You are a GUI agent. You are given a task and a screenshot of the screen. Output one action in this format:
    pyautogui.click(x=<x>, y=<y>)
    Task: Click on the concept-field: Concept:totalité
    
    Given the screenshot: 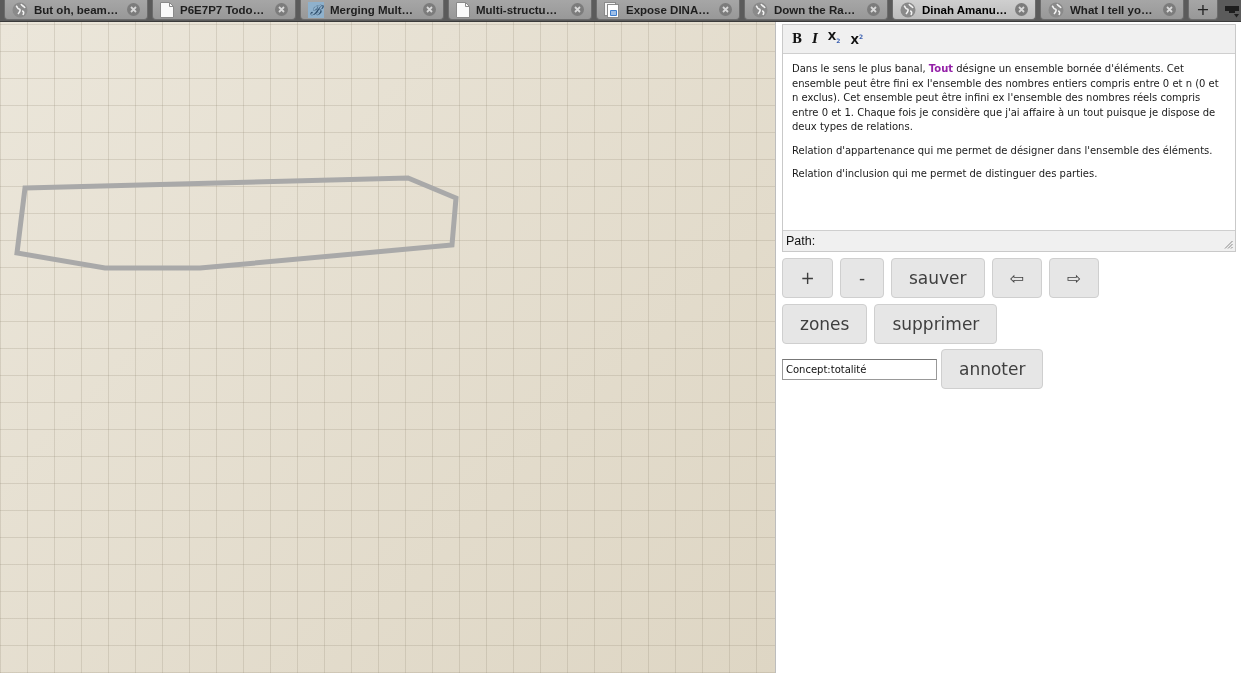 What is the action you would take?
    pyautogui.click(x=859, y=369)
    